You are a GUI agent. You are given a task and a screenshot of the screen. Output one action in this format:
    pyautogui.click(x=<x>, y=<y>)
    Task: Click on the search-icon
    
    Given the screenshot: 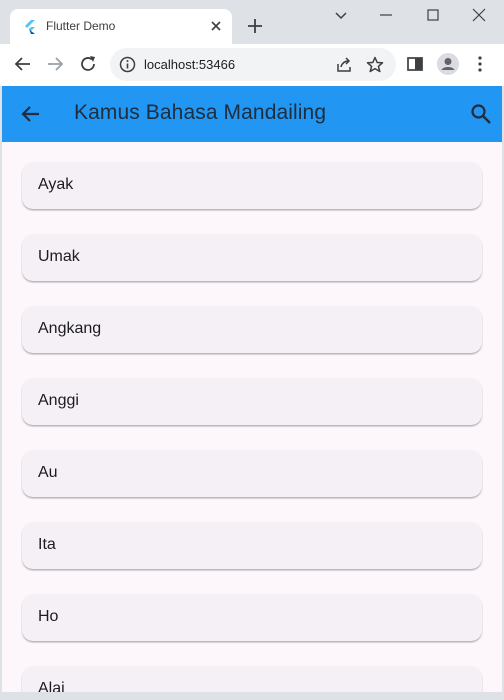 What is the action you would take?
    pyautogui.click(x=481, y=114)
    